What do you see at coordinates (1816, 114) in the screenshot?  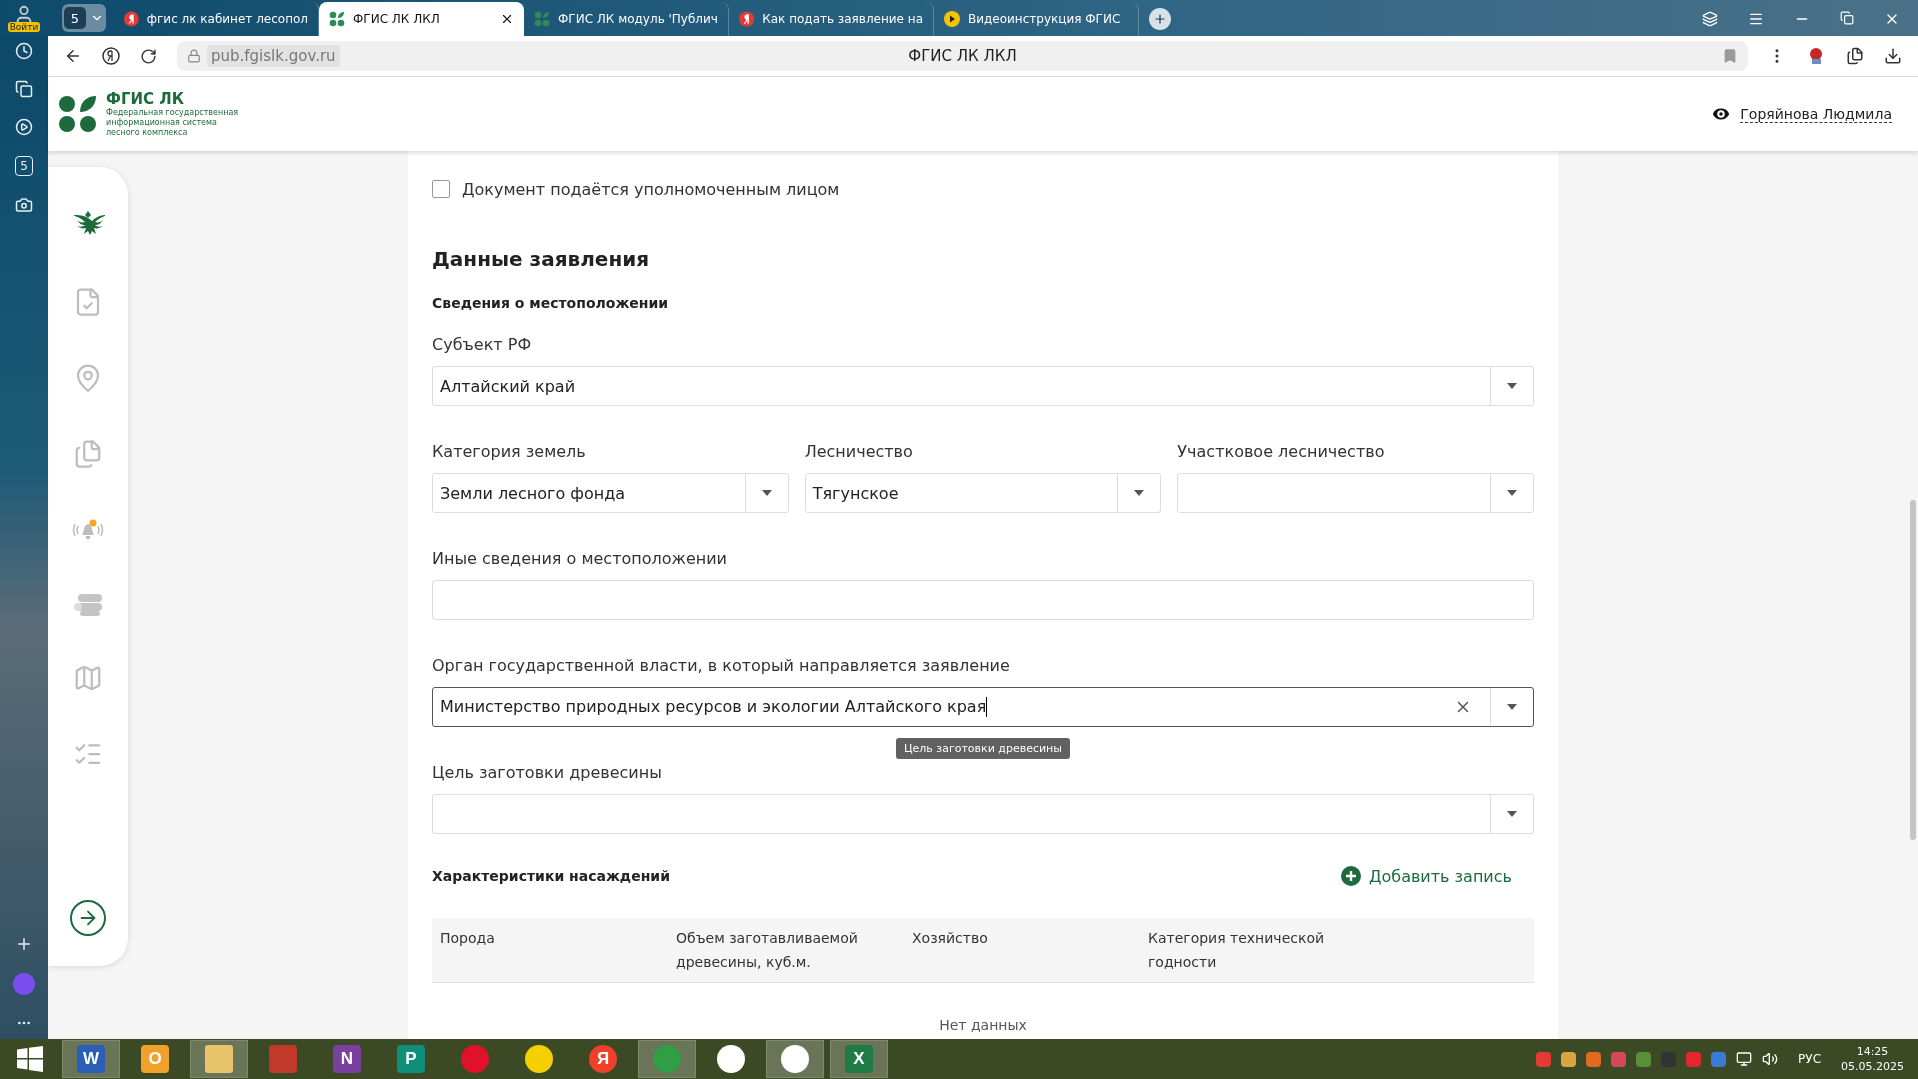 I see `user-name-link: Горяйнова Людмила` at bounding box center [1816, 114].